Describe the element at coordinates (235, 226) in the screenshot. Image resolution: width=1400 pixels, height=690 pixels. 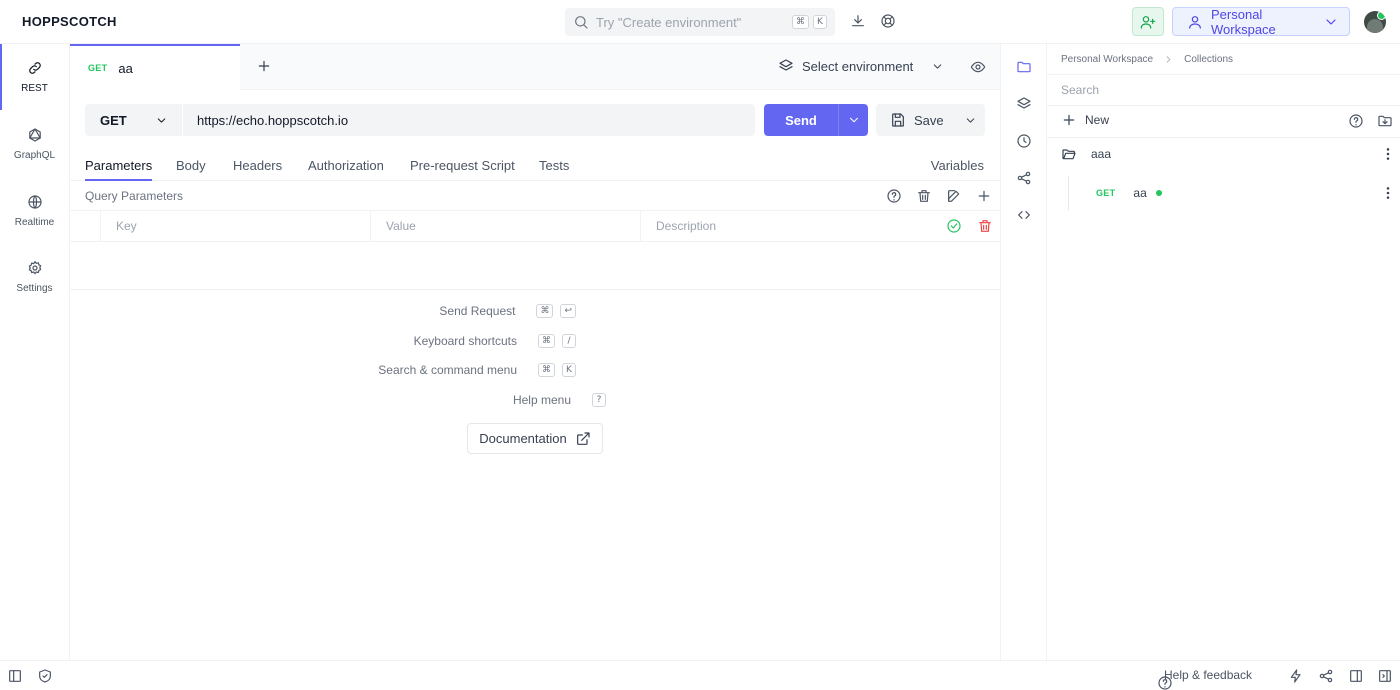
I see `param-key-input: Key` at that location.